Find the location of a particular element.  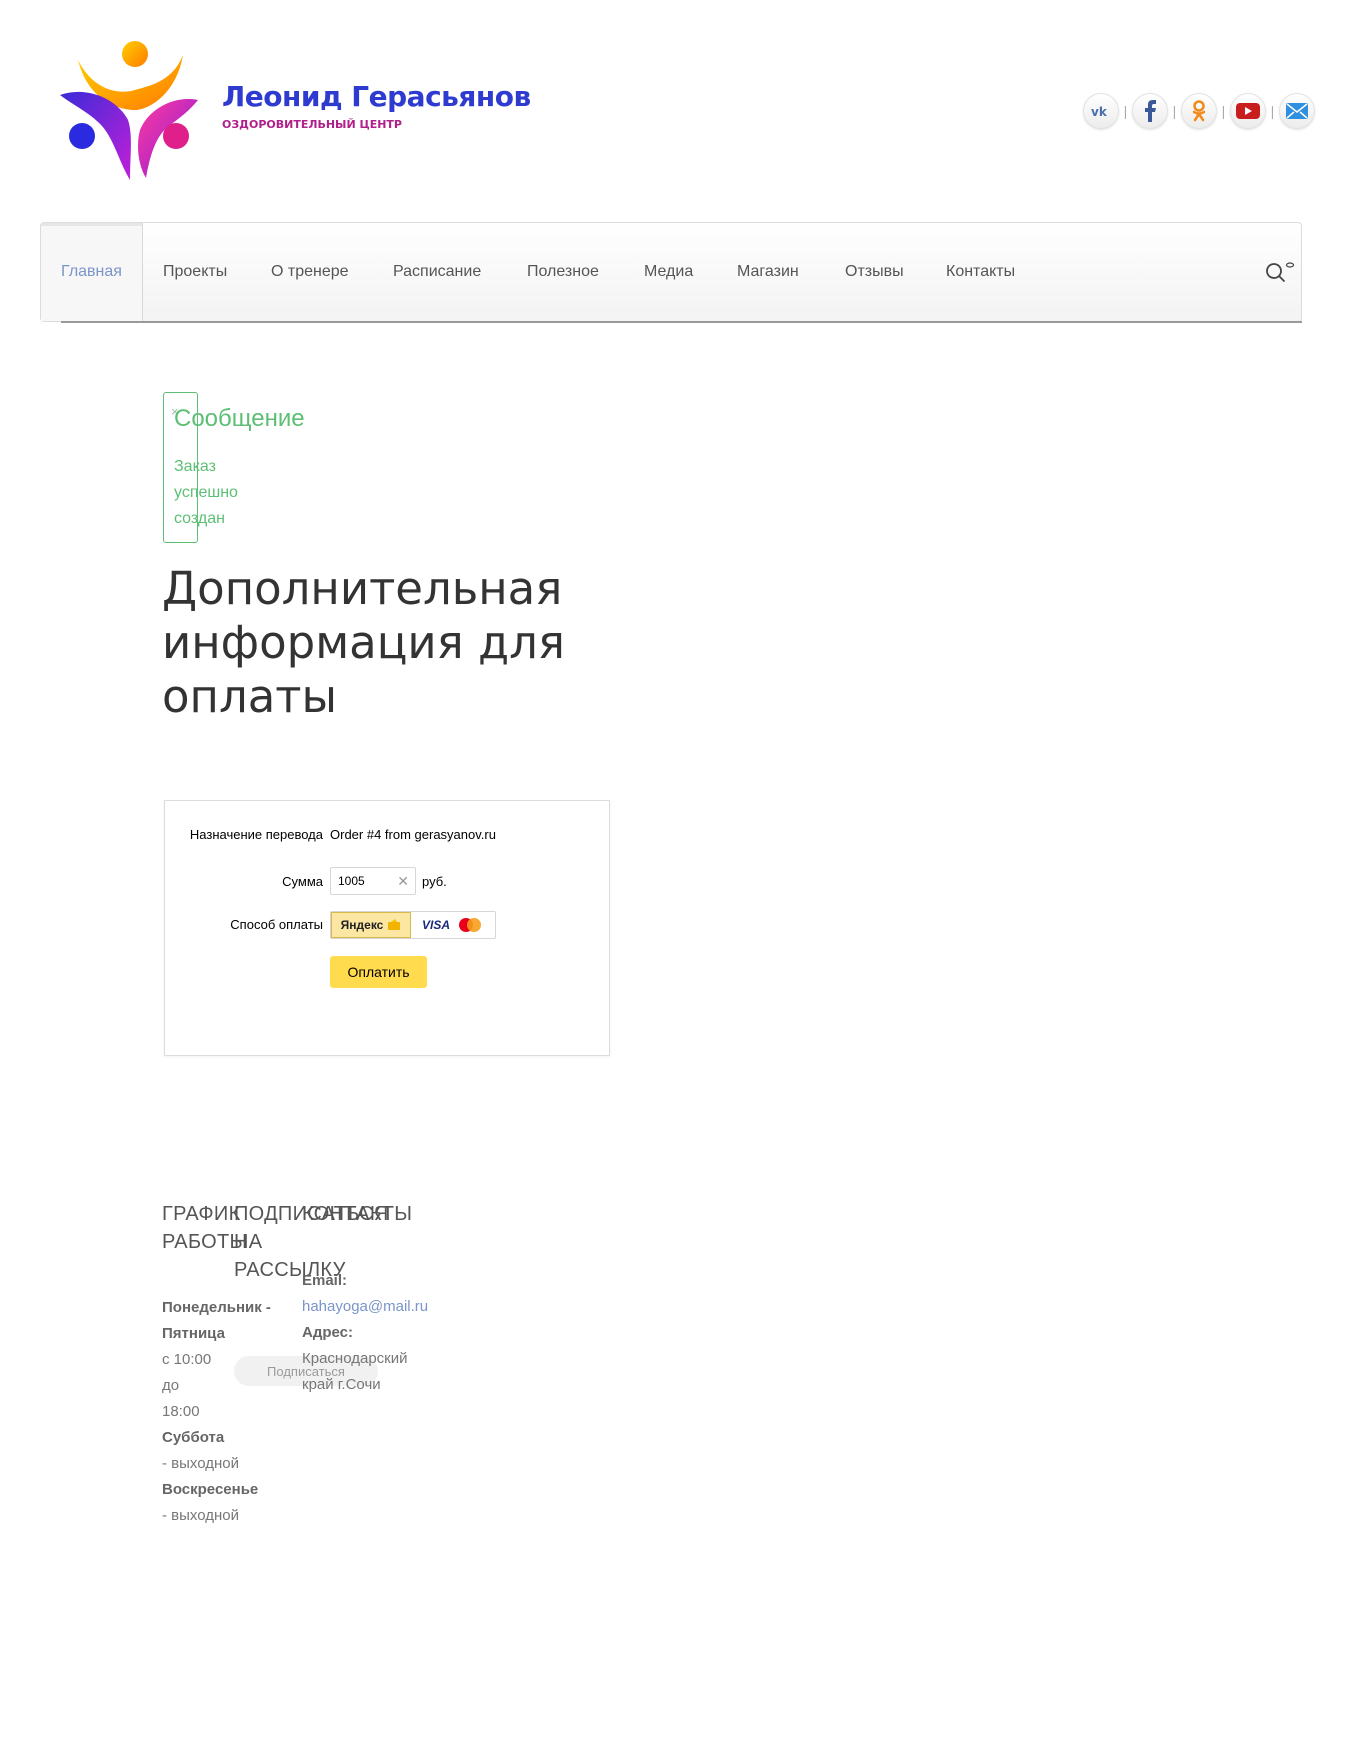

purpose-value: Order #4 from gerasyanov.ru is located at coordinates (413, 834).